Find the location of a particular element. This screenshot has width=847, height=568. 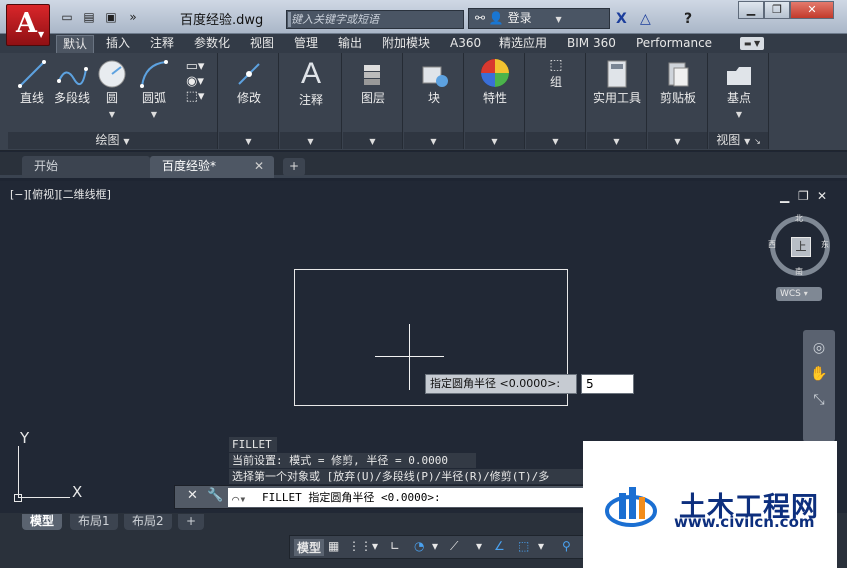

block-tool: 块 is located at coordinates (434, 82).